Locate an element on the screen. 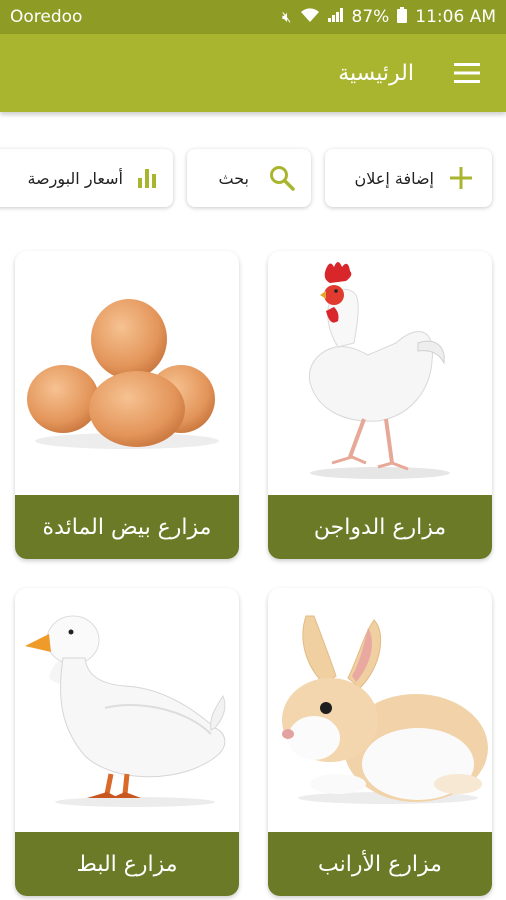  wifi-icon is located at coordinates (310, 17).